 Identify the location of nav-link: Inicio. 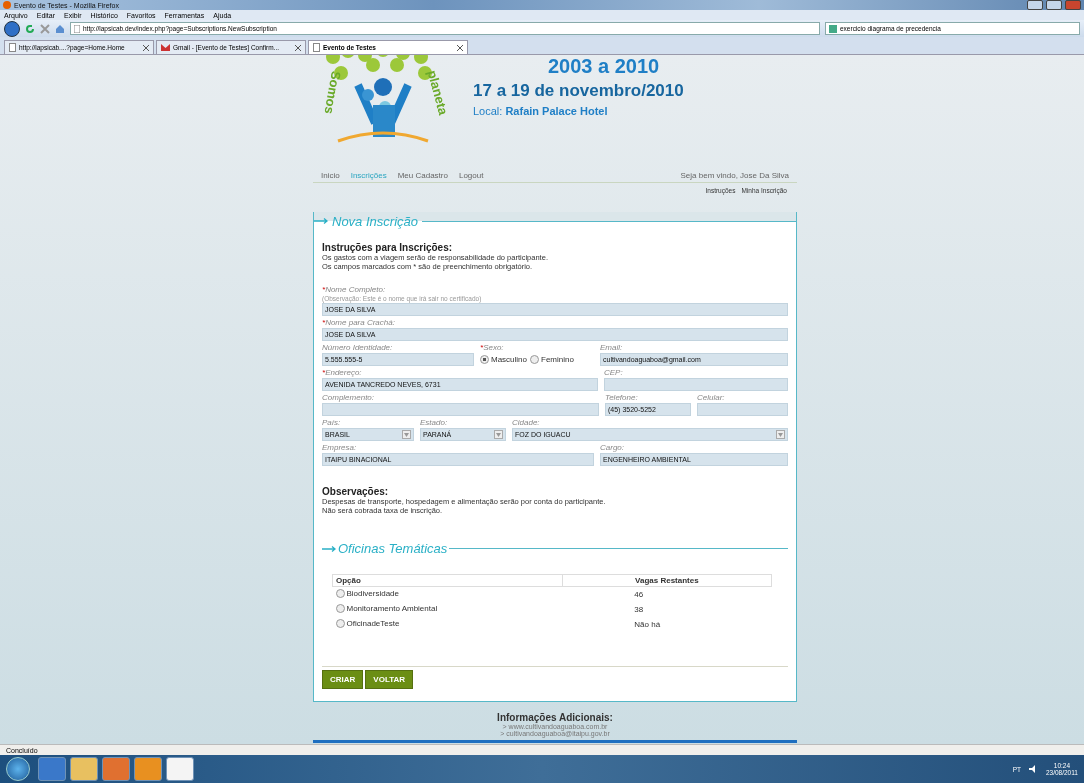
(330, 175).